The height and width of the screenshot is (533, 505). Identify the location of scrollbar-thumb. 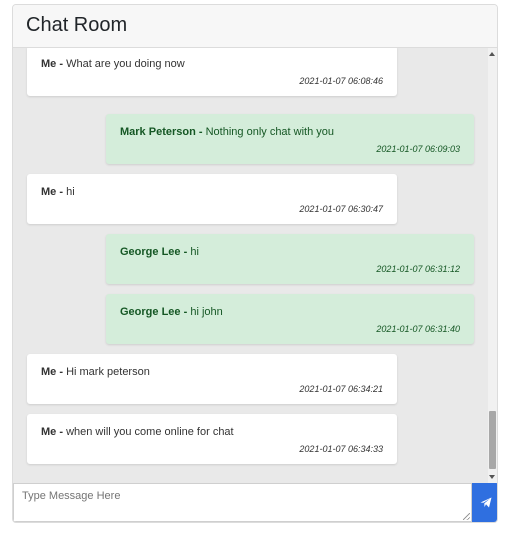
(492, 440).